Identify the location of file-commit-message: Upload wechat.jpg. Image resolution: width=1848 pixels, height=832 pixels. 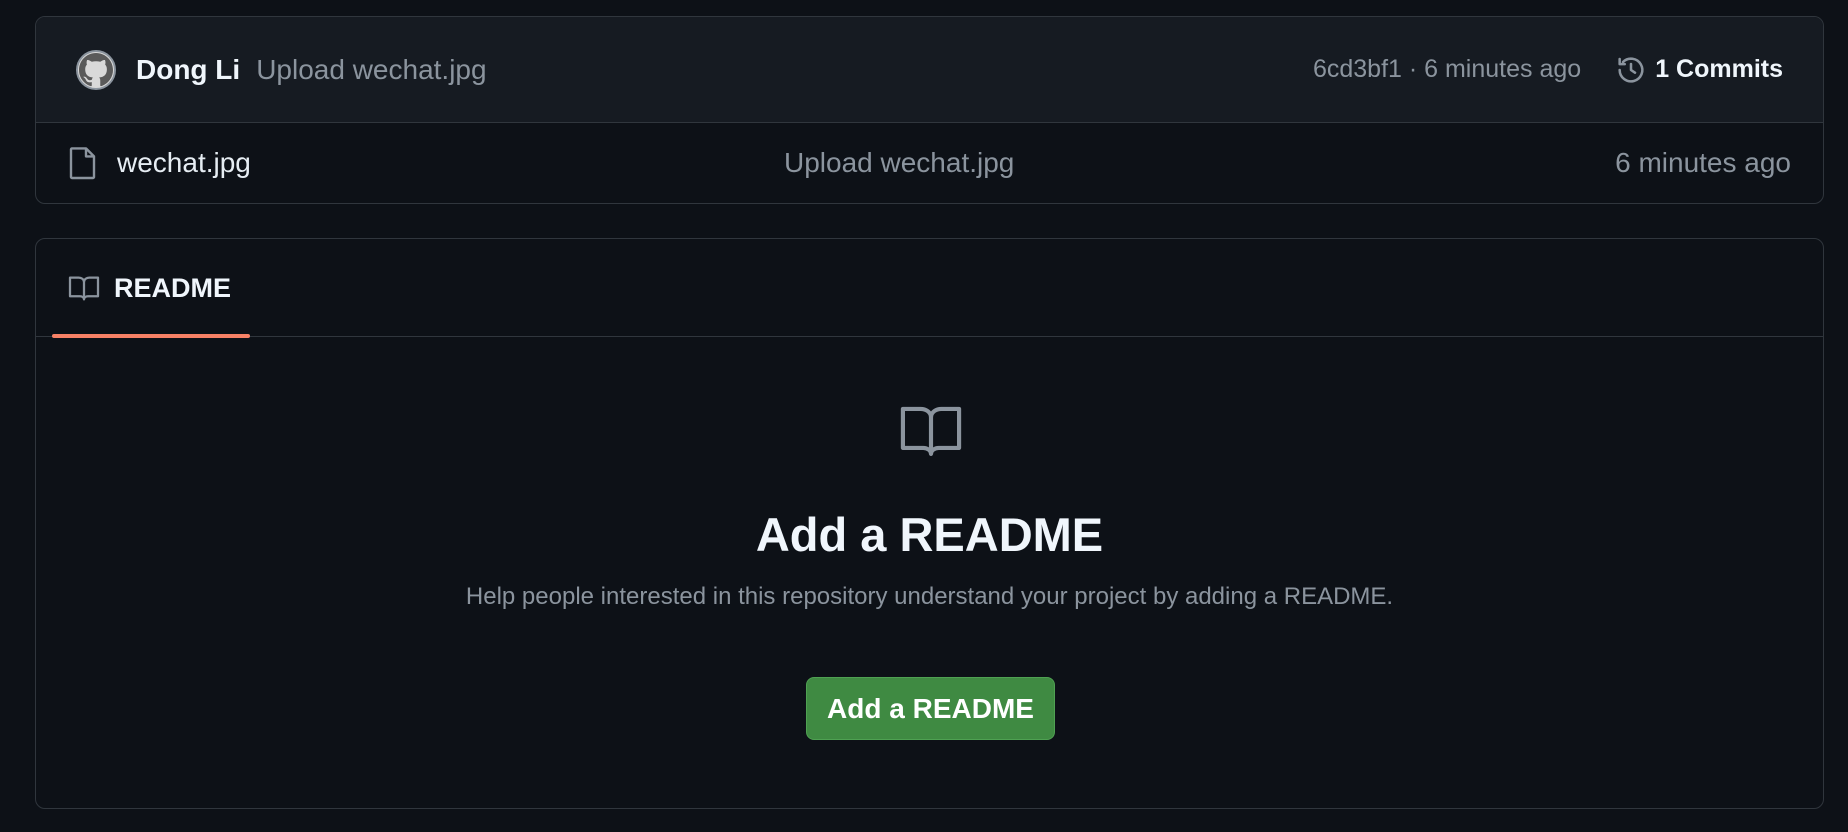
(899, 163).